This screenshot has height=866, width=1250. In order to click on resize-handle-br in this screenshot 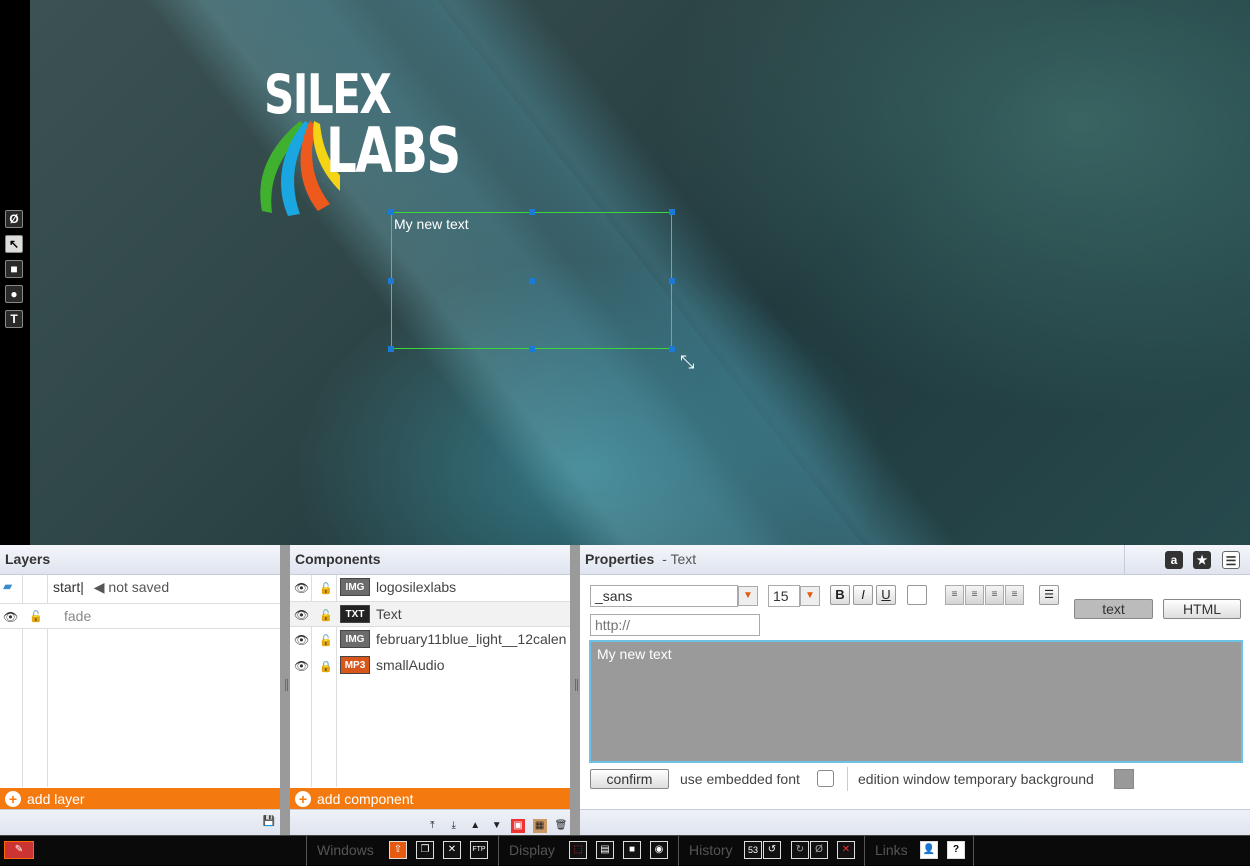, I will do `click(672, 349)`.